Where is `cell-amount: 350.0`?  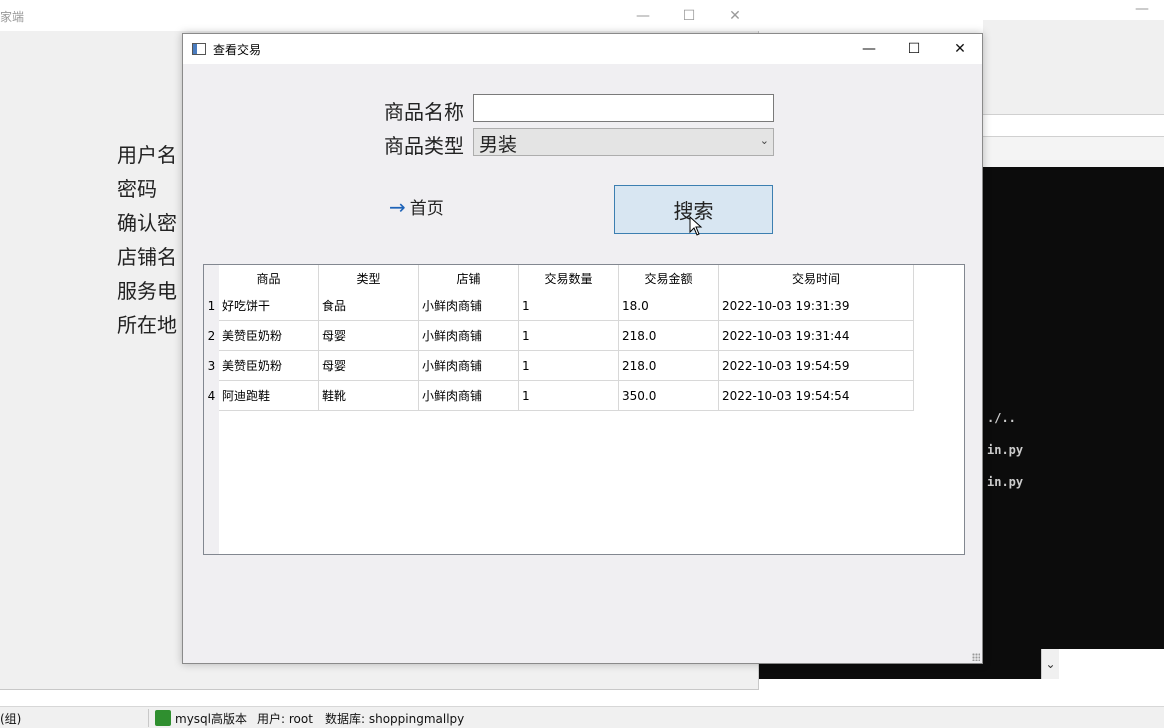 cell-amount: 350.0 is located at coordinates (669, 396).